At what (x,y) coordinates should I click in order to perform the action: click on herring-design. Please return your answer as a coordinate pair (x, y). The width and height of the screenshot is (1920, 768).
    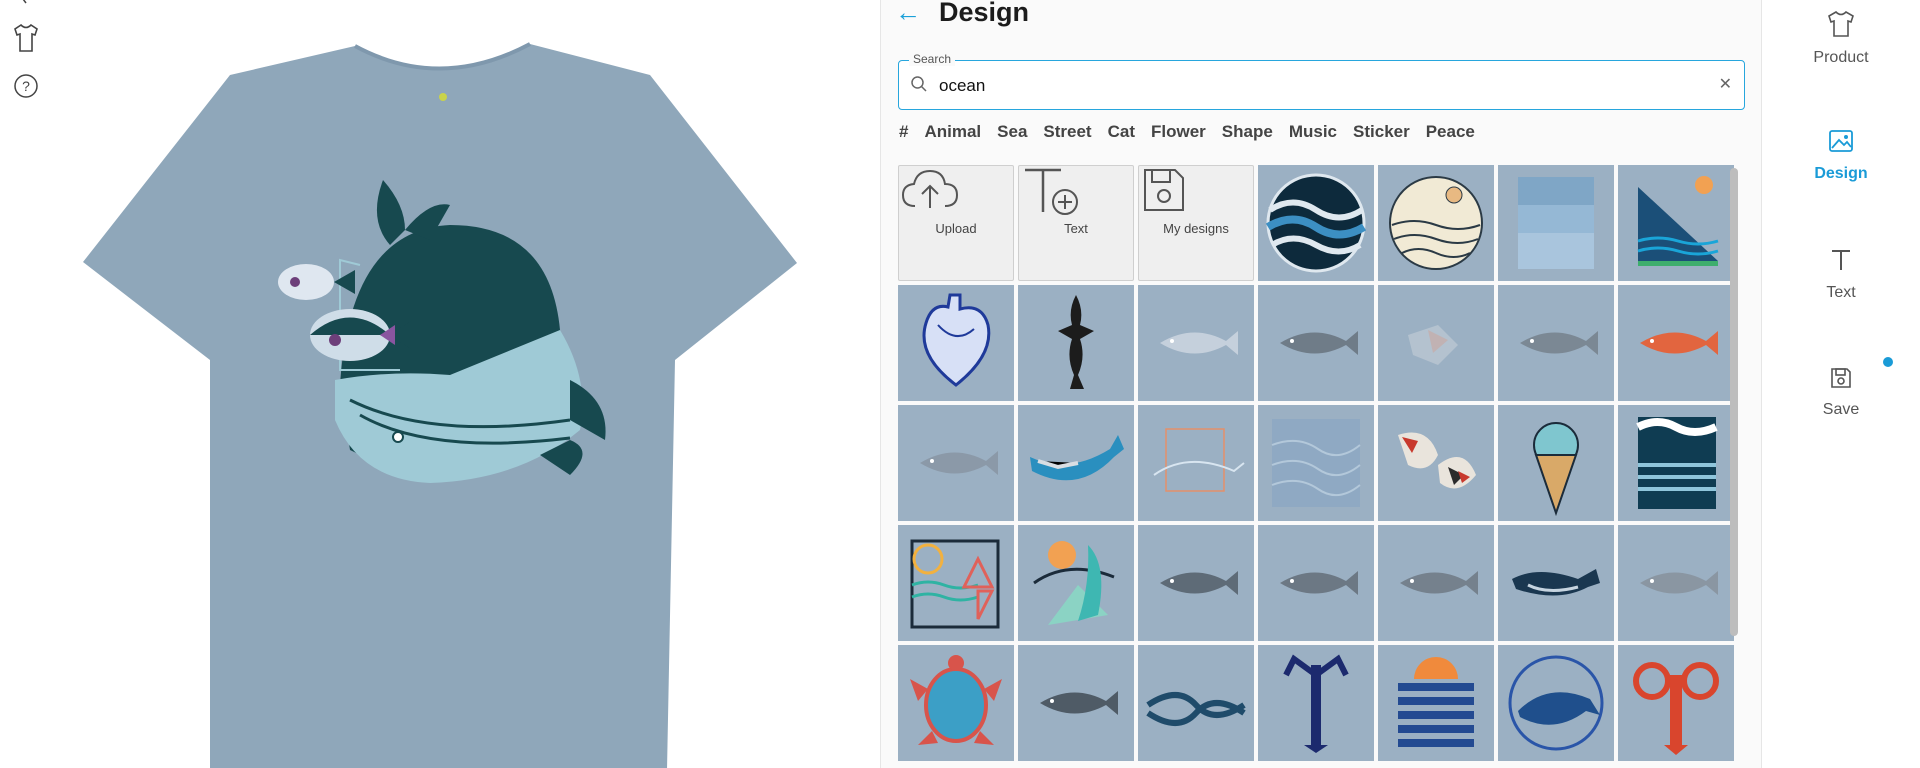
    Looking at the image, I should click on (1556, 343).